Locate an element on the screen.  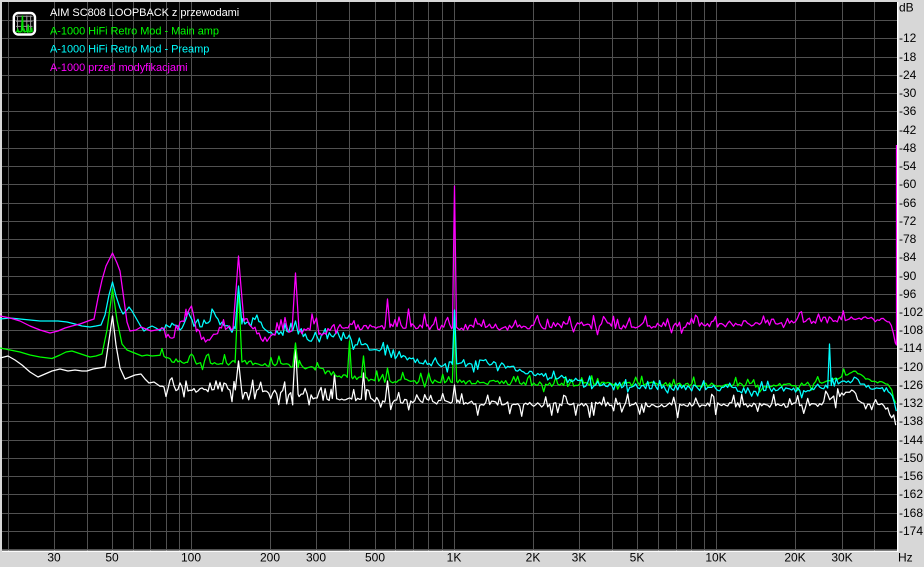
svg-text: 20K is located at coordinates (794, 558).